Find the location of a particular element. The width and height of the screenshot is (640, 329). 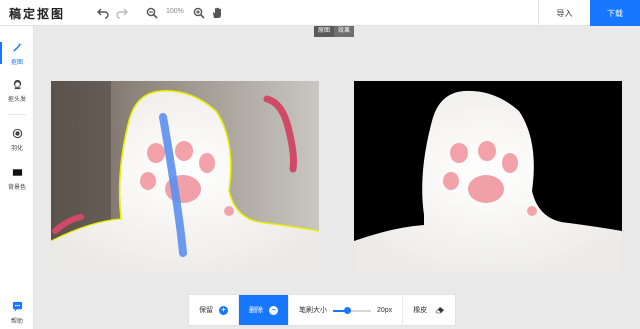

zoom-level: 100% is located at coordinates (175, 11).